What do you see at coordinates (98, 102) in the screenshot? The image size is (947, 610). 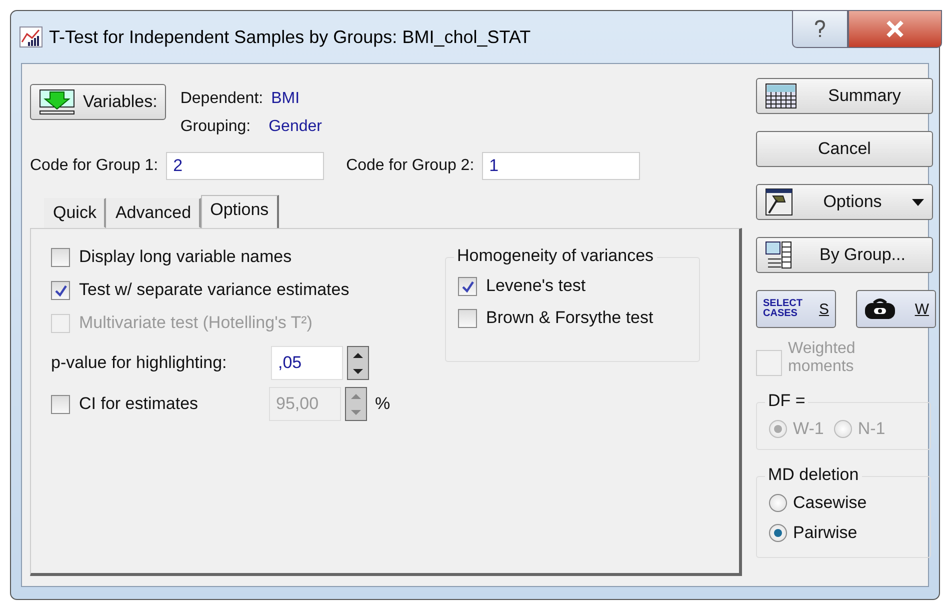 I see `variables-button: Variables:` at bounding box center [98, 102].